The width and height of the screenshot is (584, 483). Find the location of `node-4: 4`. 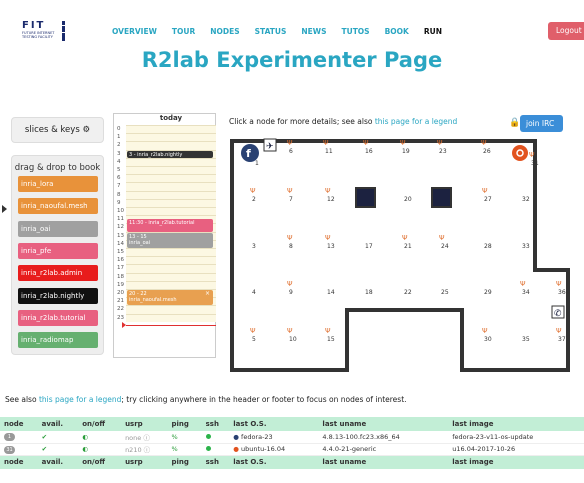

node-4: 4 is located at coordinates (254, 292).